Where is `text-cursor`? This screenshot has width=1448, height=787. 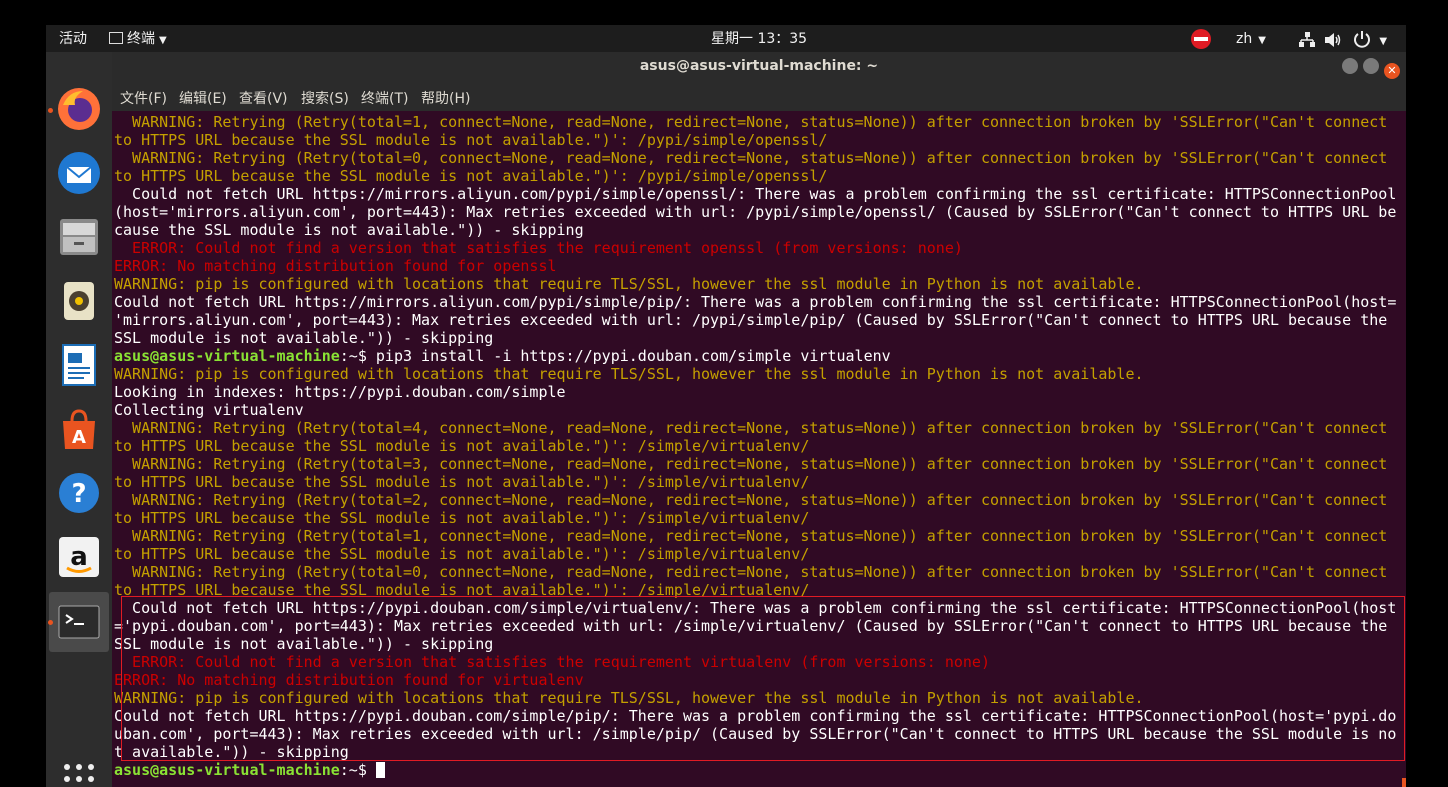 text-cursor is located at coordinates (380, 770).